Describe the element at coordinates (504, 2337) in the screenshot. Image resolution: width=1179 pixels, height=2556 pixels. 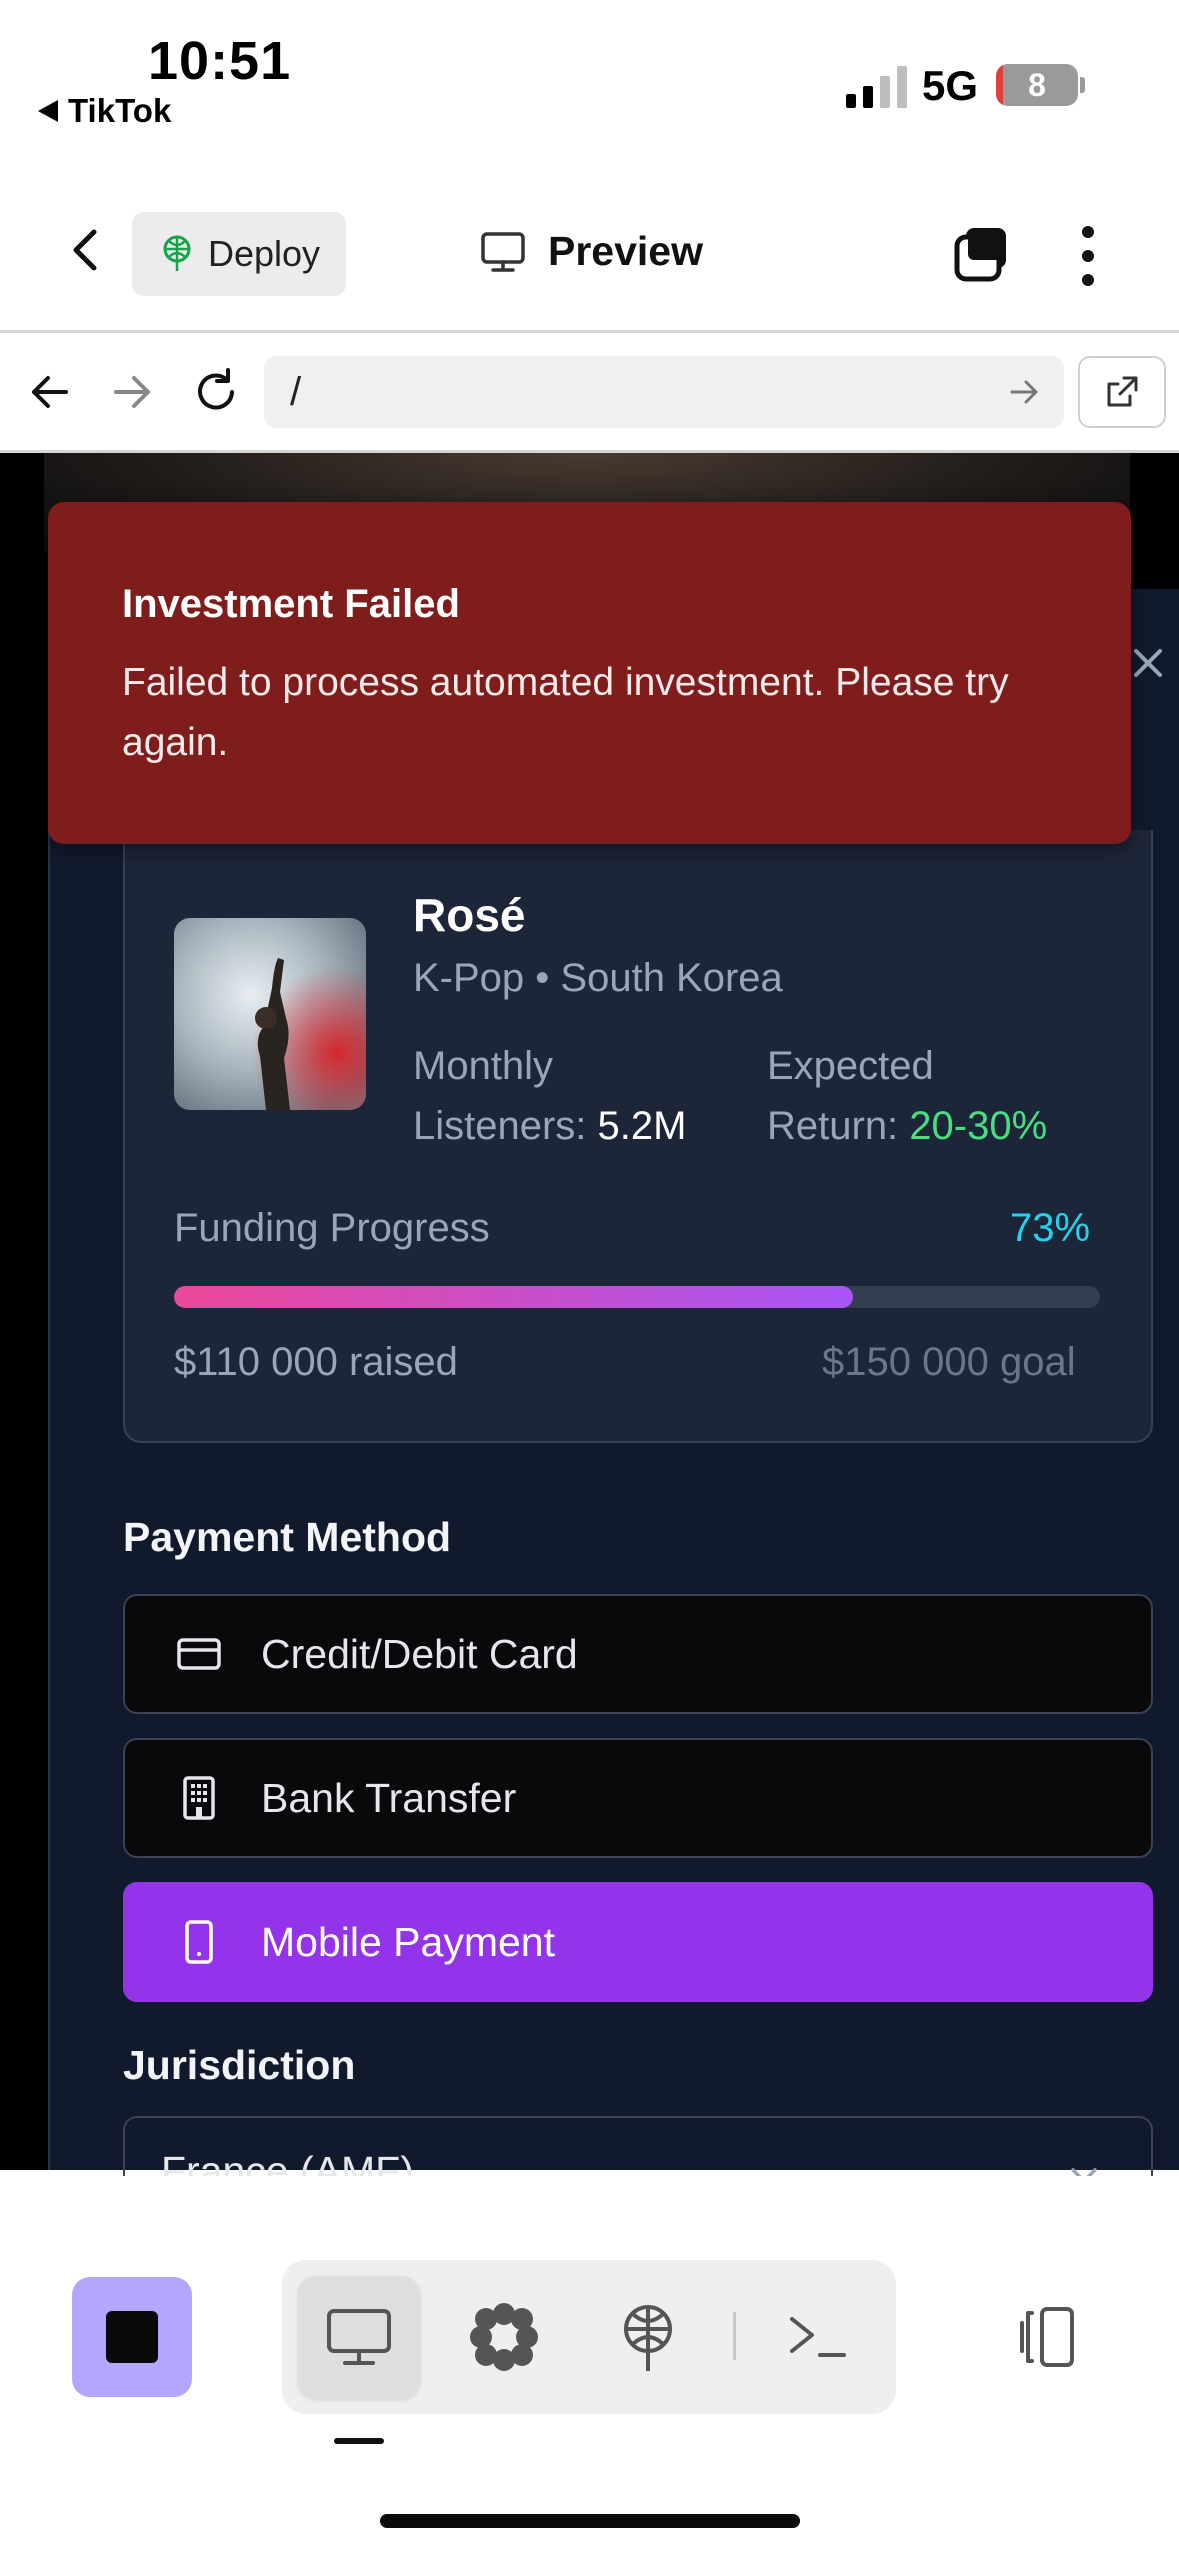
I see `flower-icon` at that location.